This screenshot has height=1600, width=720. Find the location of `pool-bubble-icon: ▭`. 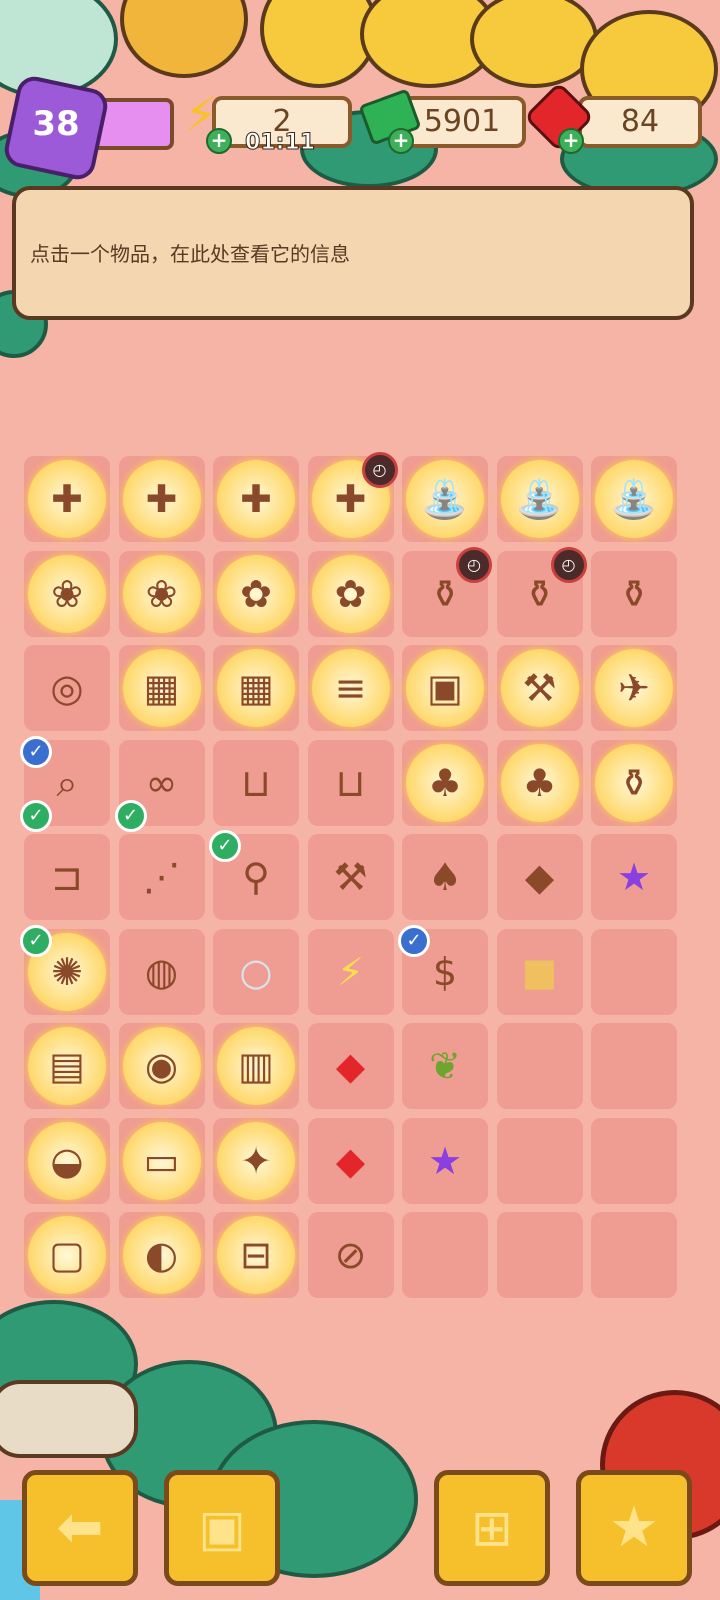

pool-bubble-icon: ▭ is located at coordinates (161, 1160).